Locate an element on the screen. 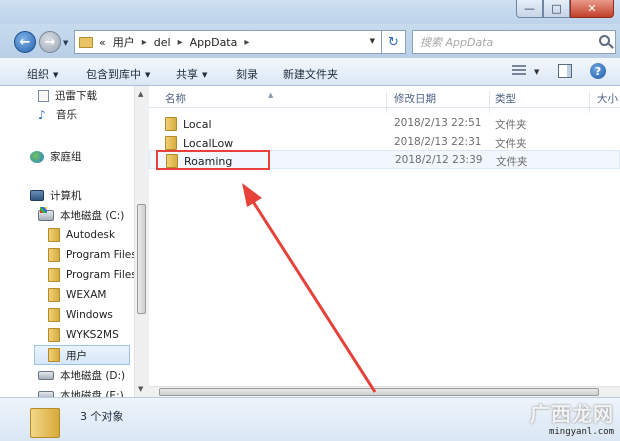 Image resolution: width=620 pixels, height=441 pixels. watermark: 广西龙网 mingyanl.com is located at coordinates (572, 417).